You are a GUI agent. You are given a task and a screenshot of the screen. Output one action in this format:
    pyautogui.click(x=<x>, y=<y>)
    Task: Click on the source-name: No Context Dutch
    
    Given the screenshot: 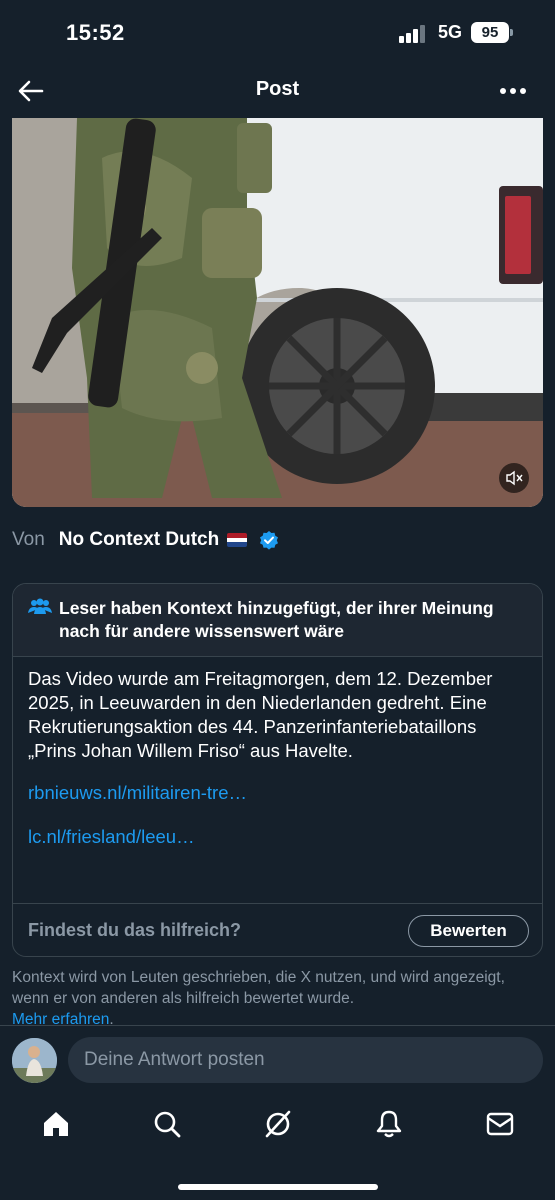 What is the action you would take?
    pyautogui.click(x=139, y=540)
    